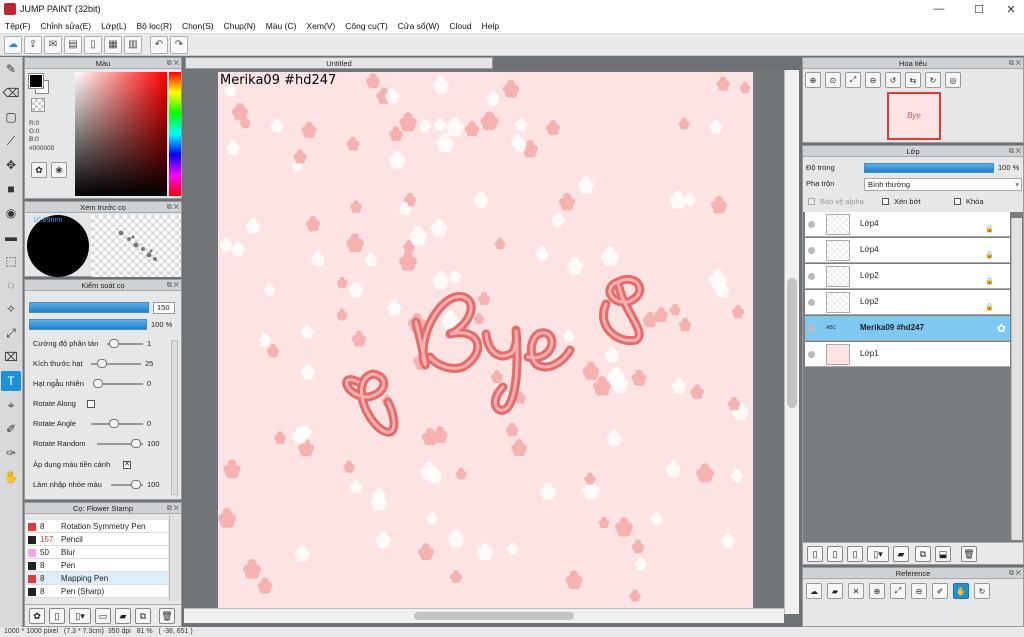  Describe the element at coordinates (933, 80) in the screenshot. I see `rotate-right-icon: ↻` at that location.